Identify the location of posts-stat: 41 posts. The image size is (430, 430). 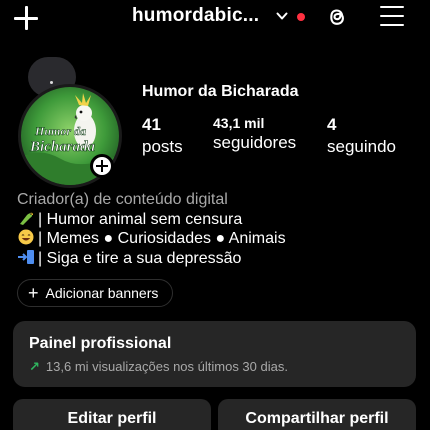
(162, 136).